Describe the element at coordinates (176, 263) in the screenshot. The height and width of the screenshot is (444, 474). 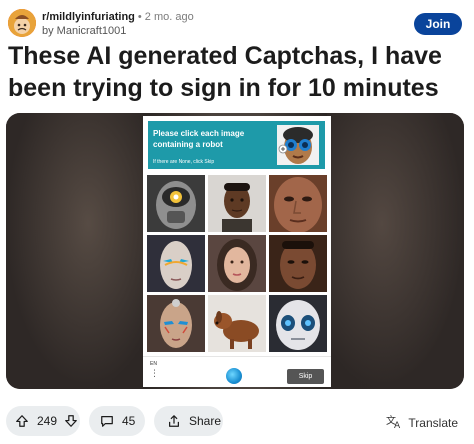
I see `captcha-tile-android-face` at that location.